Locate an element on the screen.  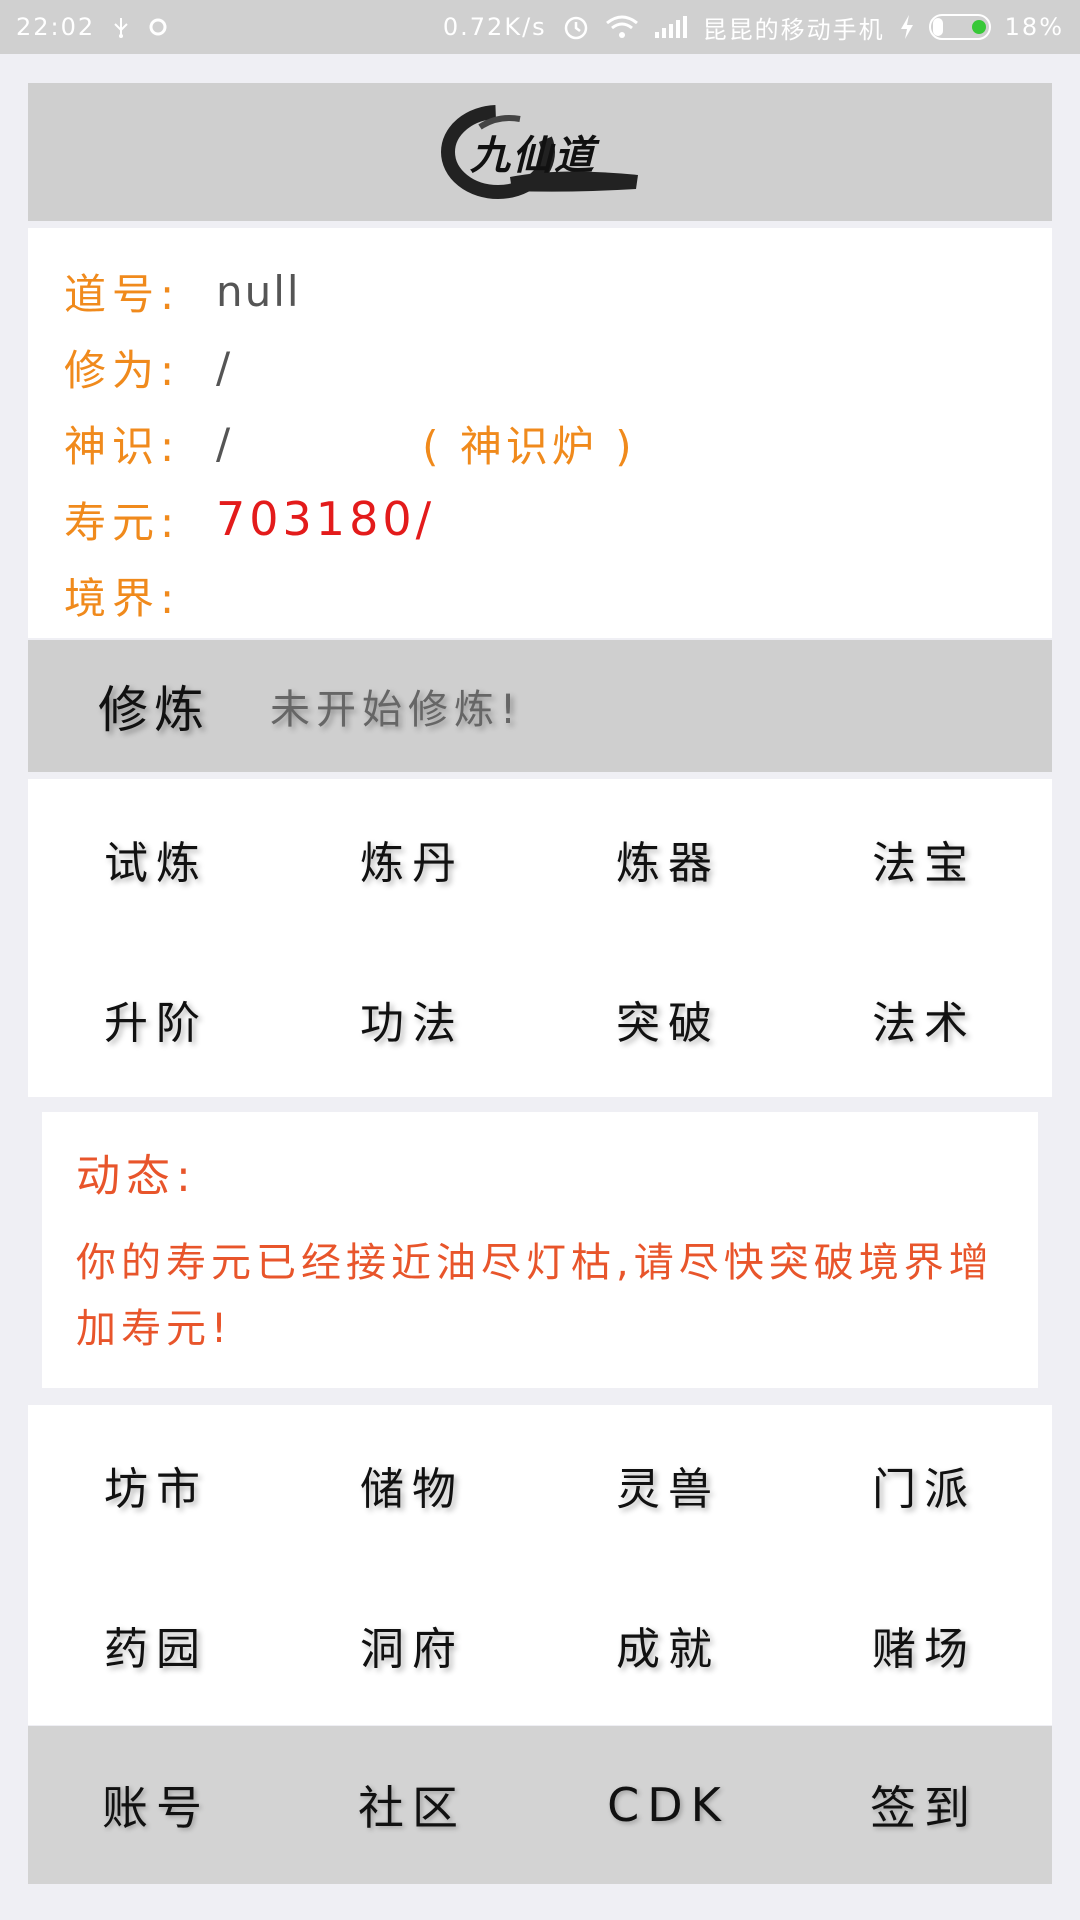
spirit-row: 神识: / ( 神识炉 ) is located at coordinates (558, 443).